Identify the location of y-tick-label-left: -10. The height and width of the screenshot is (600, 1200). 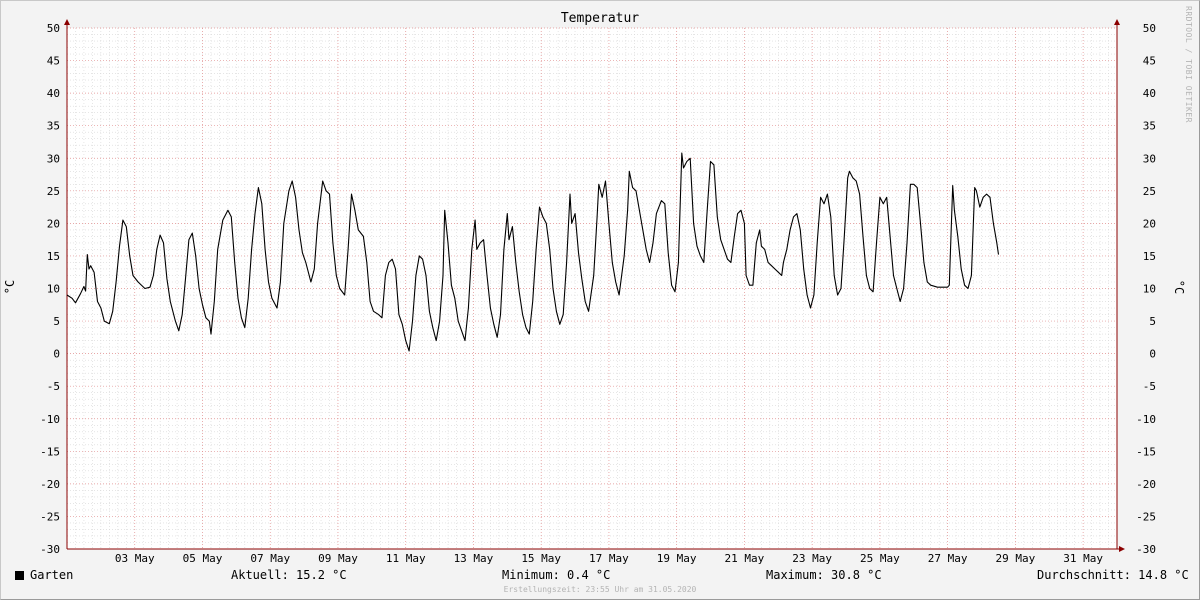
(50, 419).